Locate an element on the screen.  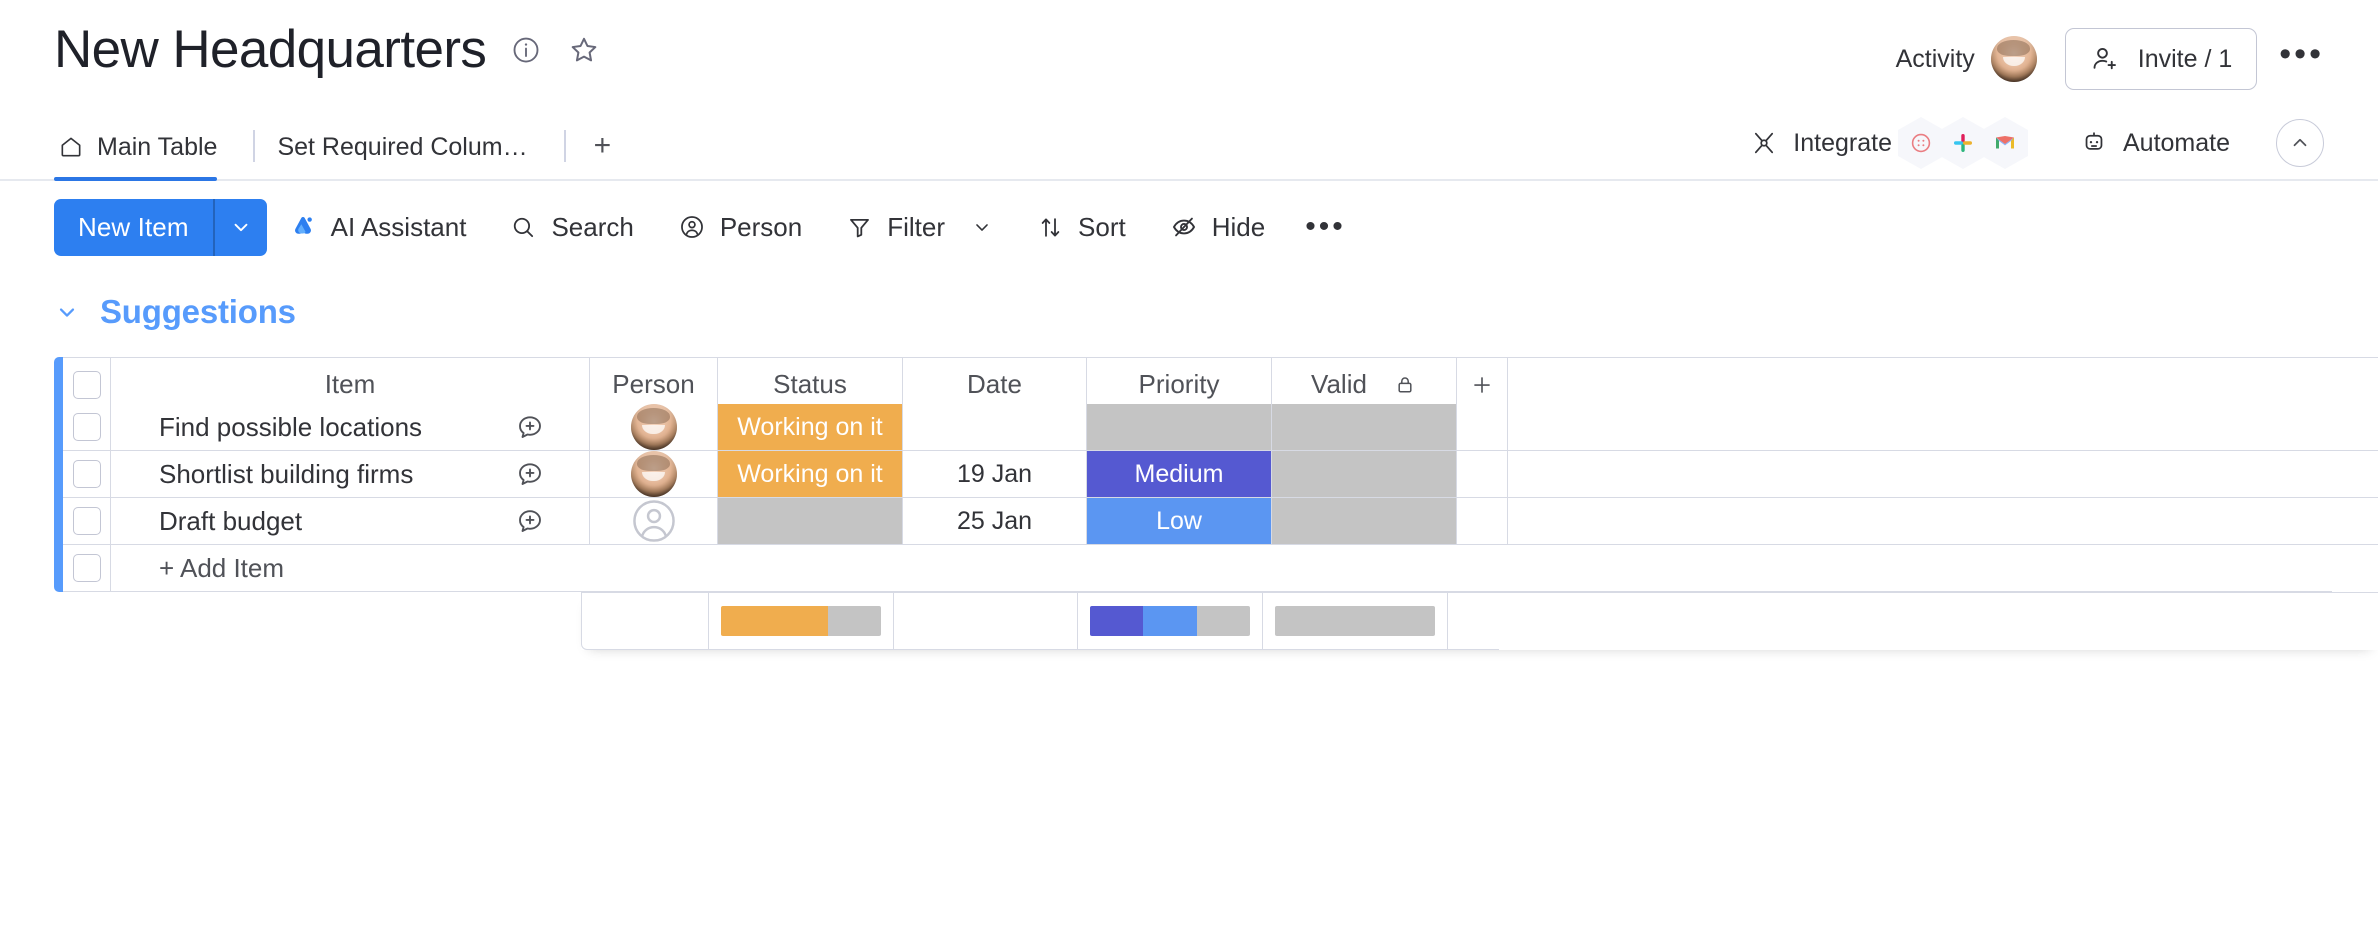
summary-status is located at coordinates (801, 621).